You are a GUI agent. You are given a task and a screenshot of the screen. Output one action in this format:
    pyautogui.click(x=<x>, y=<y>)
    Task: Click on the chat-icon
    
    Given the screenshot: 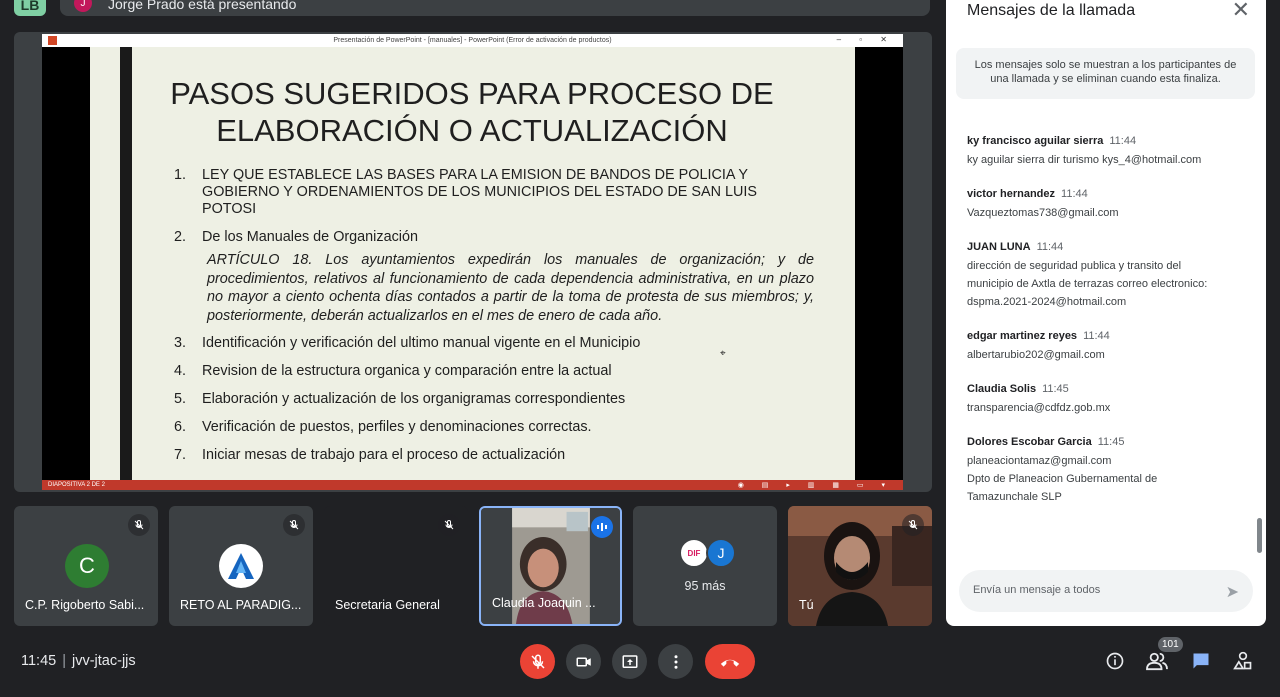 What is the action you would take?
    pyautogui.click(x=1201, y=661)
    